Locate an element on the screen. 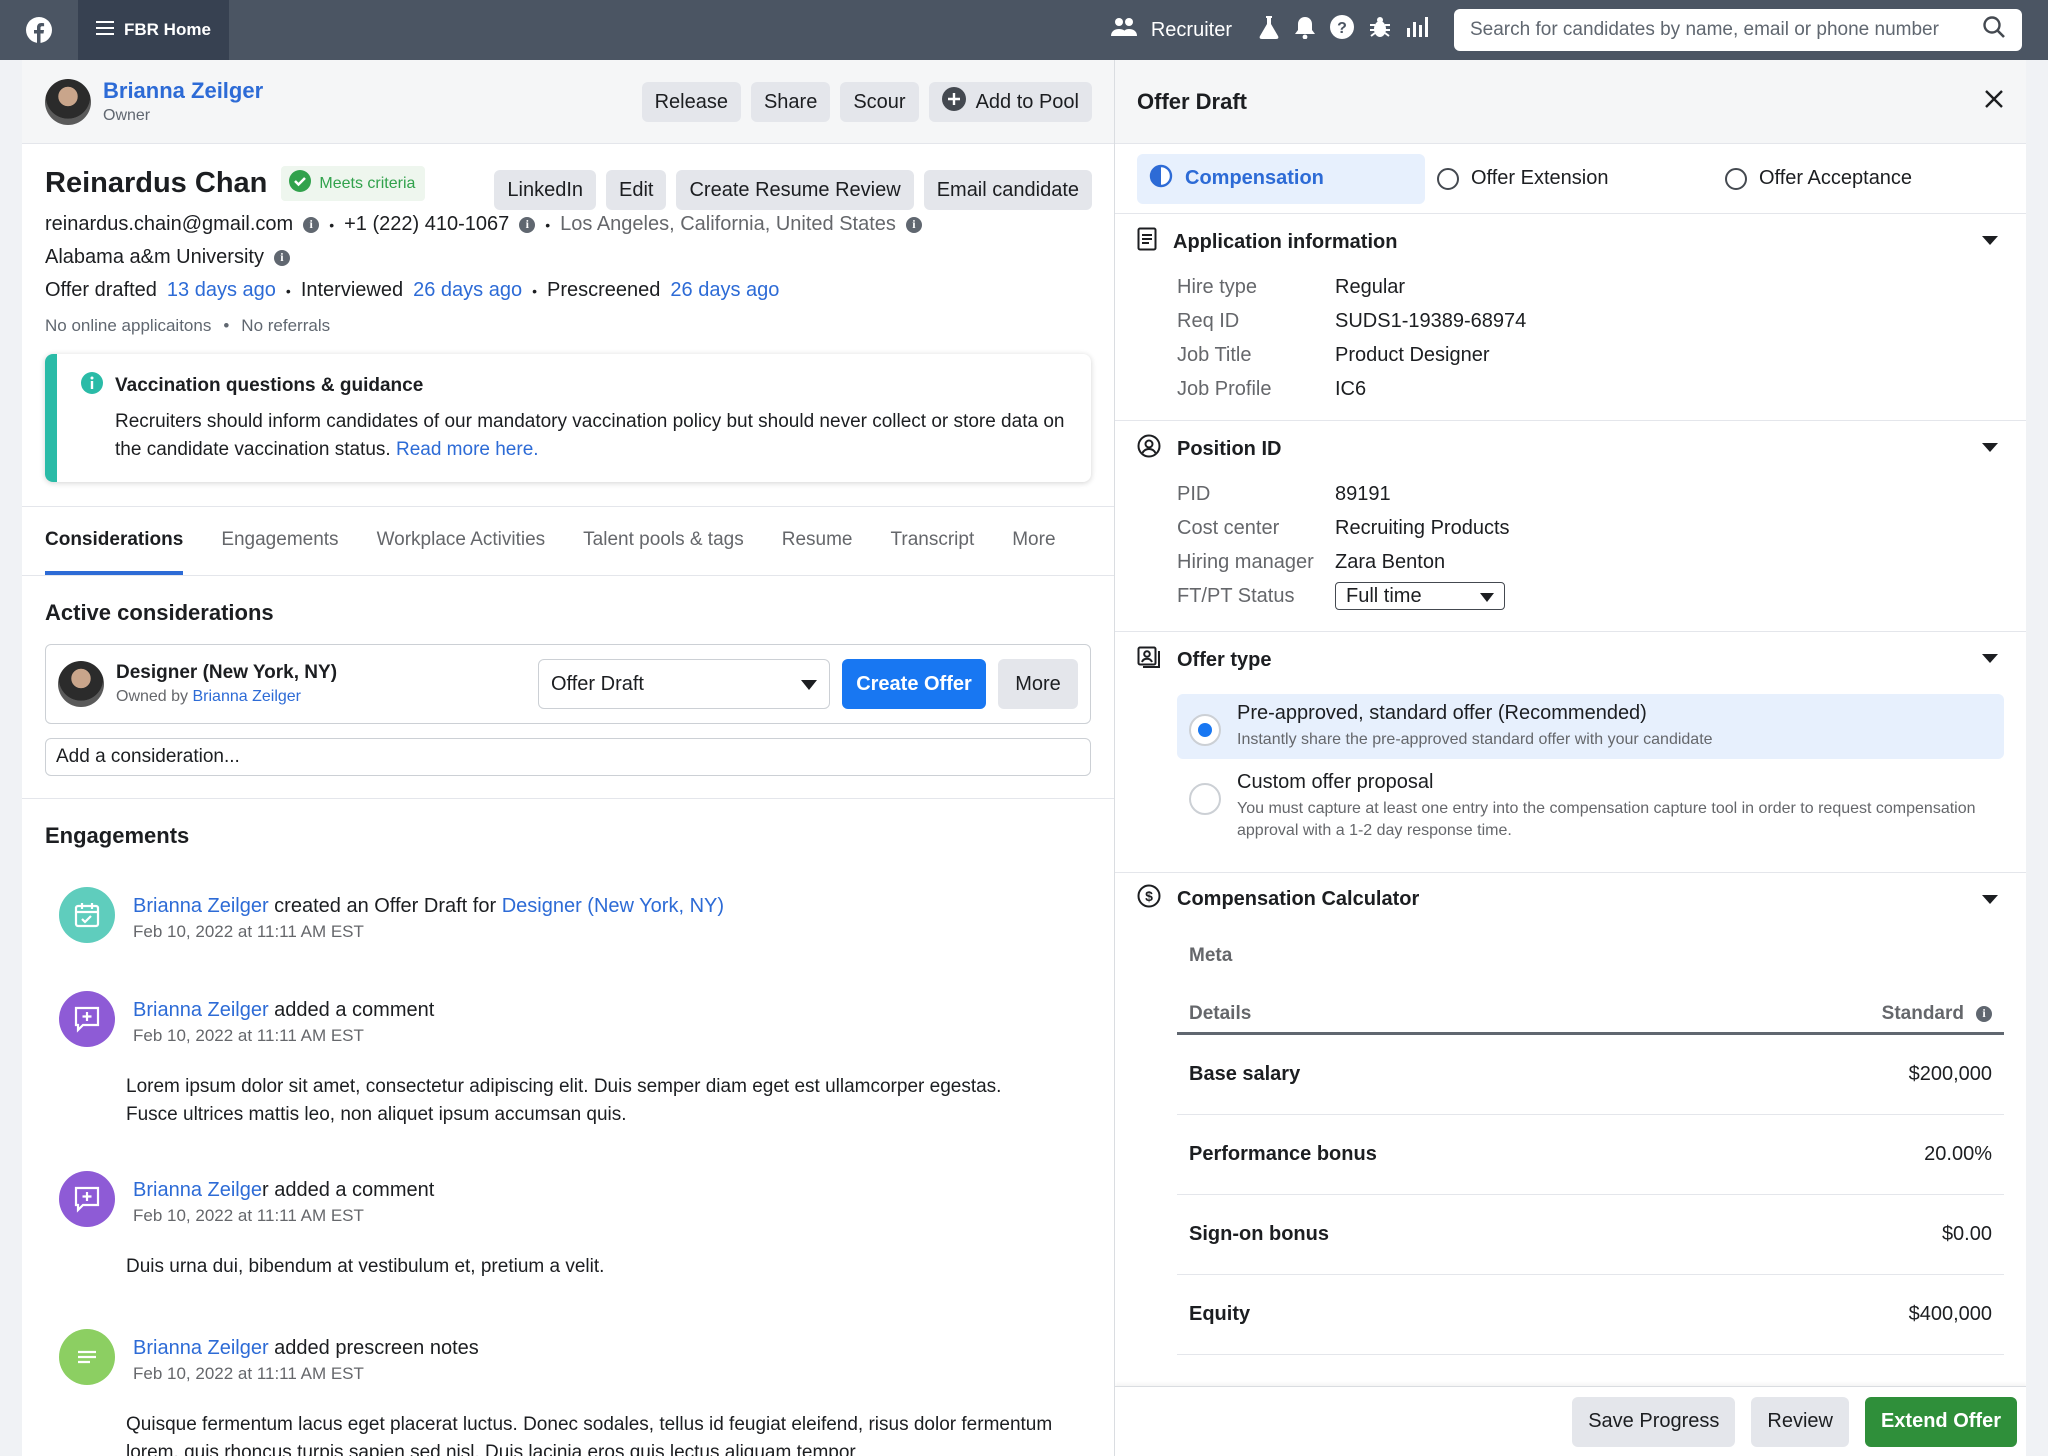  people-icon is located at coordinates (1123, 30).